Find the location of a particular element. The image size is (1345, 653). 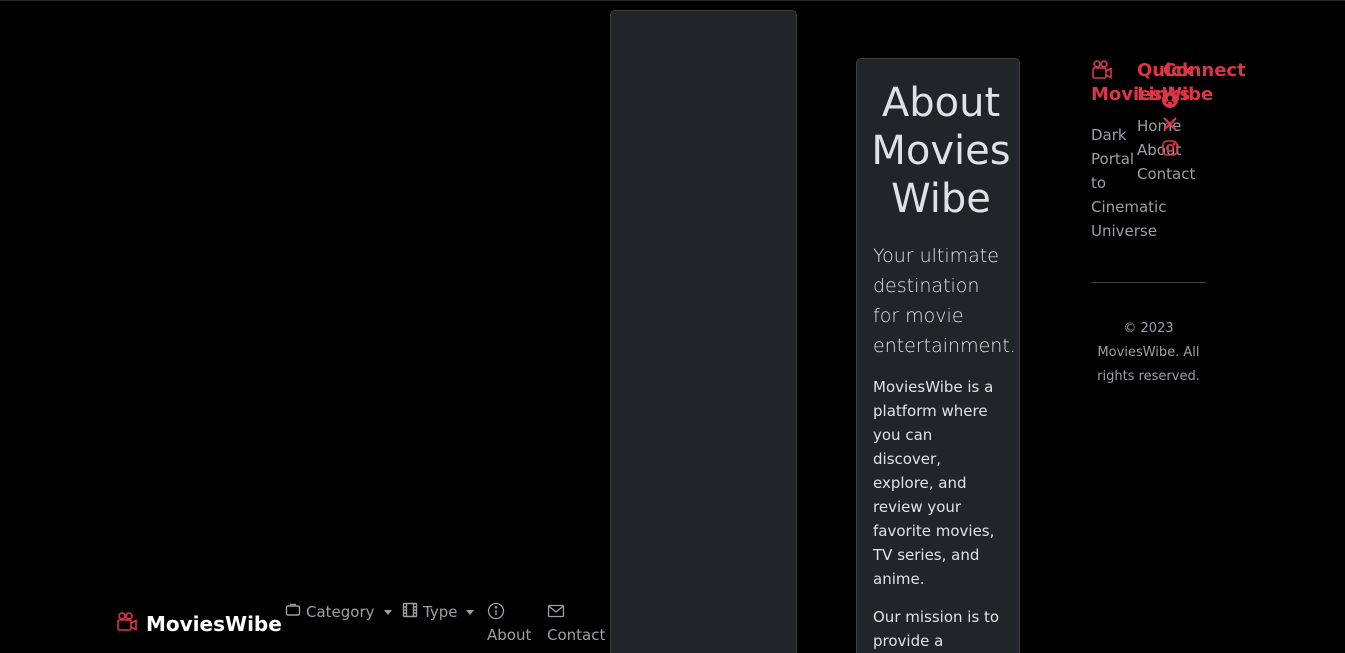

x-icon is located at coordinates (1170, 124).